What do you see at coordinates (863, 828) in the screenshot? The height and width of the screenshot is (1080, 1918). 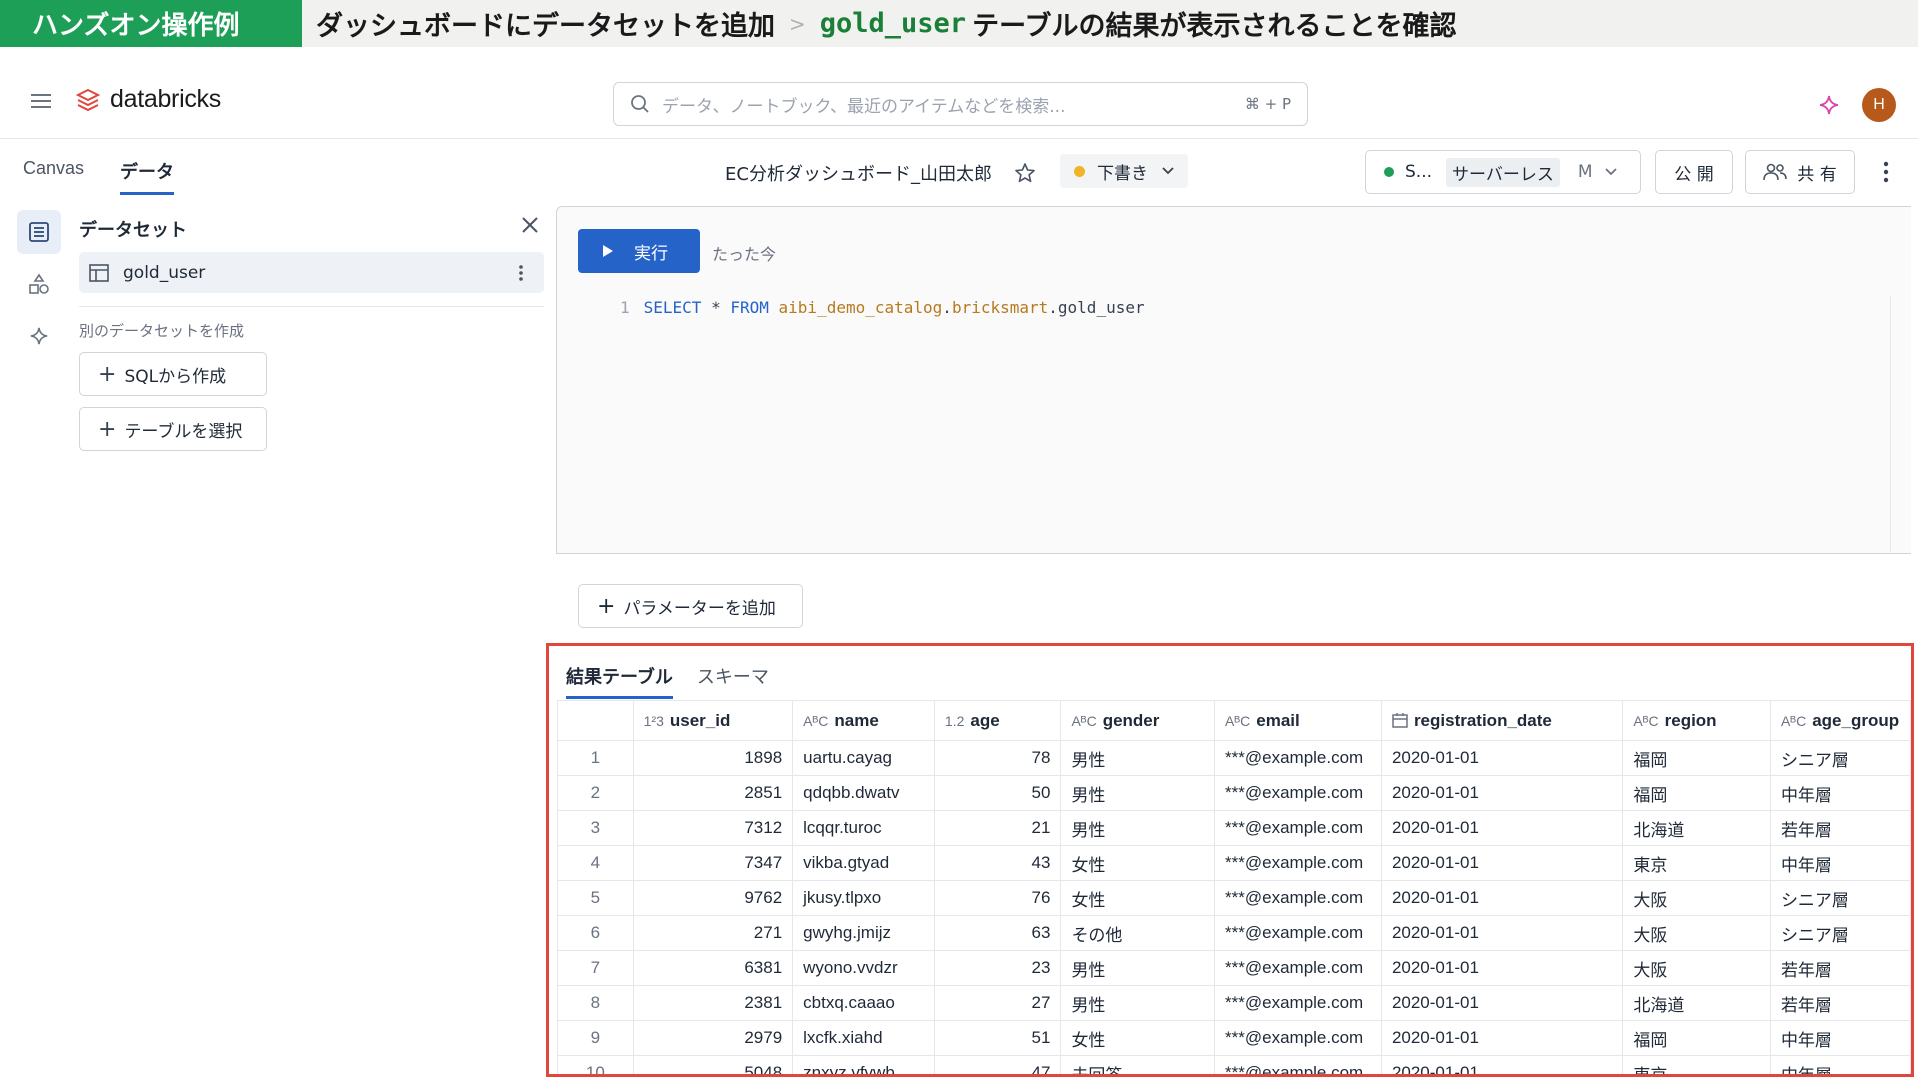 I see `table-cell: lcqqr.turoc` at bounding box center [863, 828].